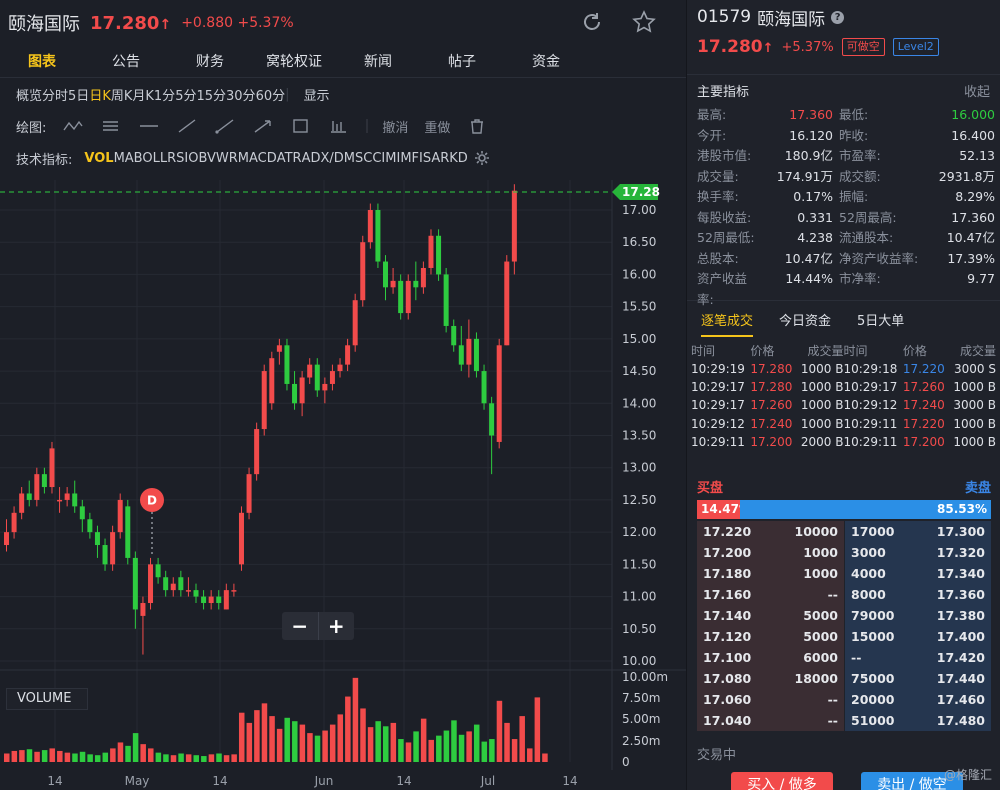 The height and width of the screenshot is (790, 1000). Describe the element at coordinates (294, 61) in the screenshot. I see `tab-3: 窝轮权证` at that location.